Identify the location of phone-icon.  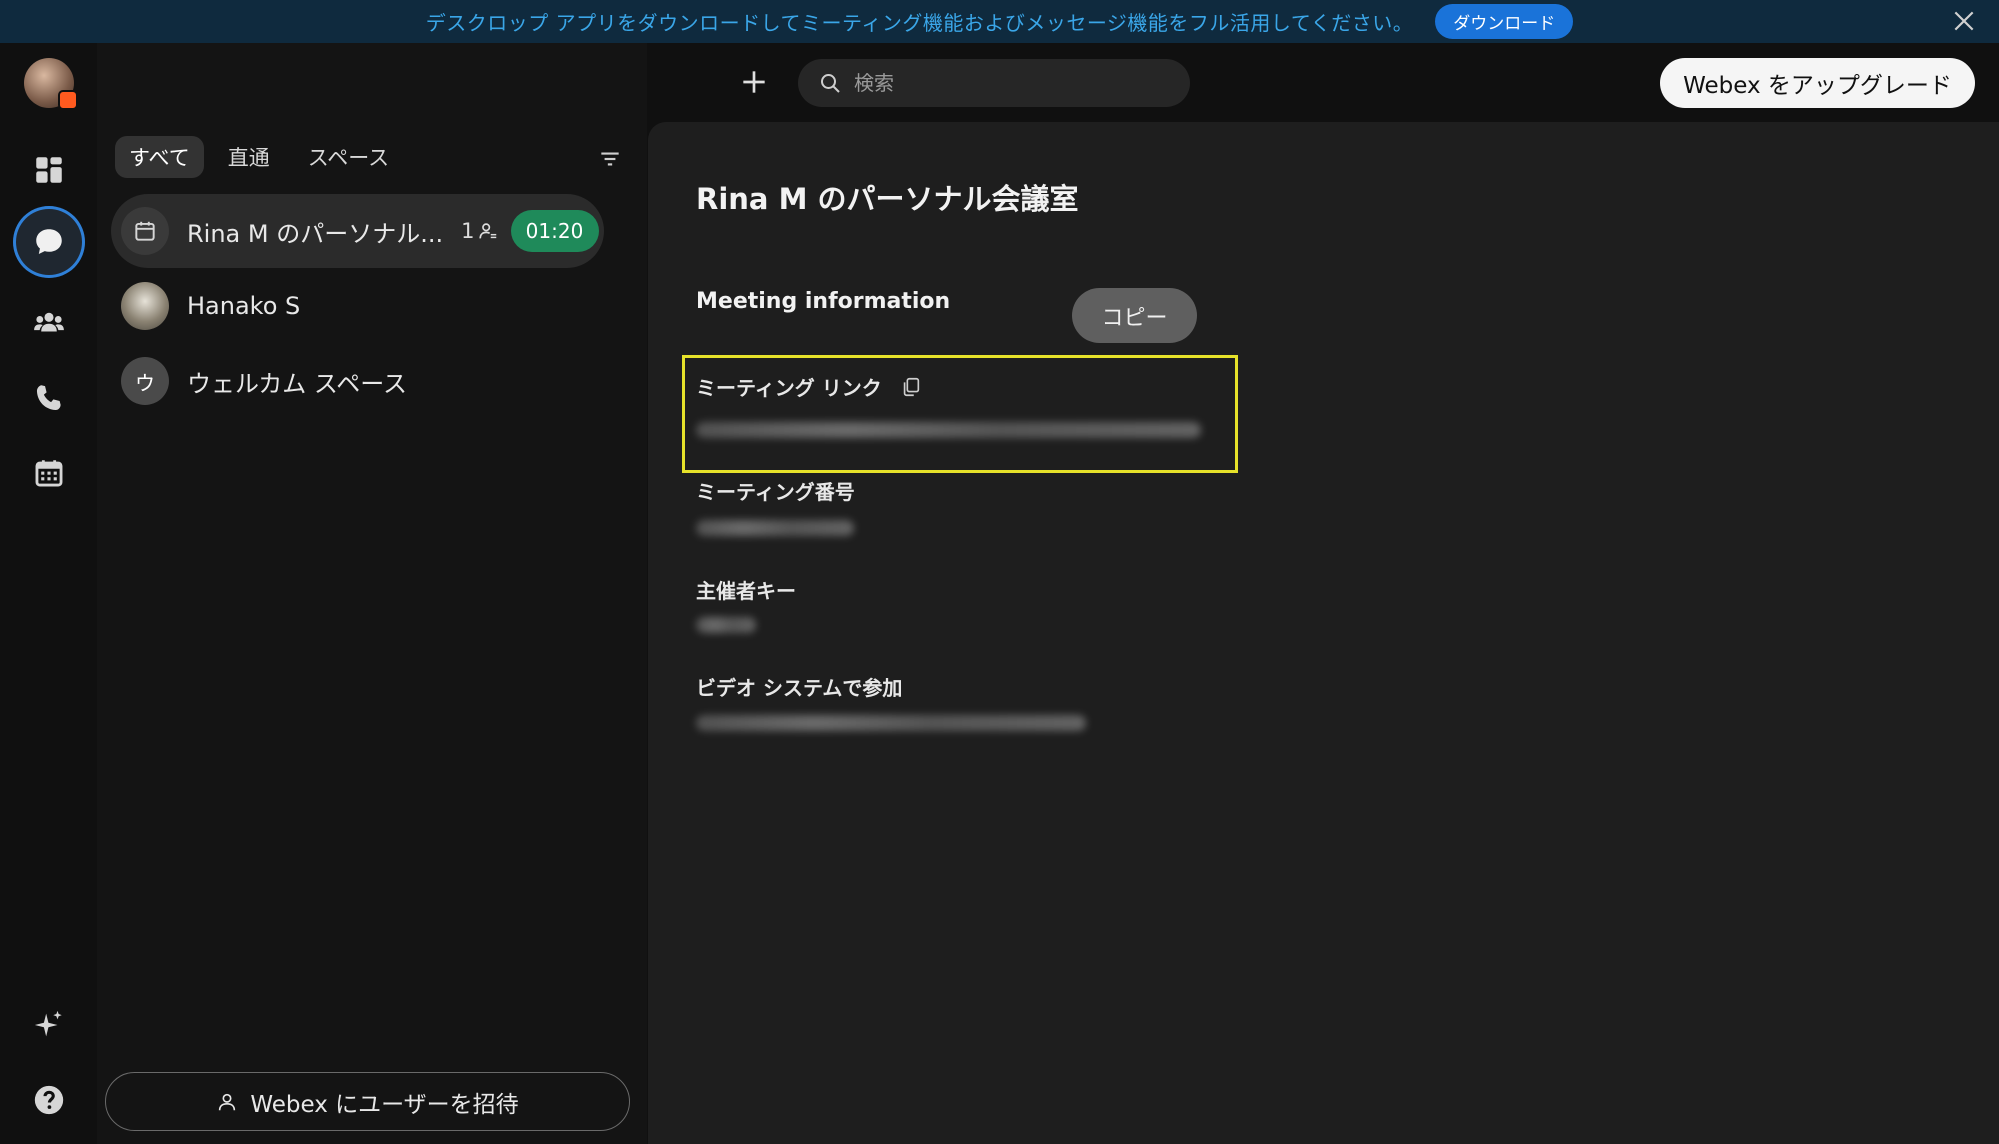
(48, 398).